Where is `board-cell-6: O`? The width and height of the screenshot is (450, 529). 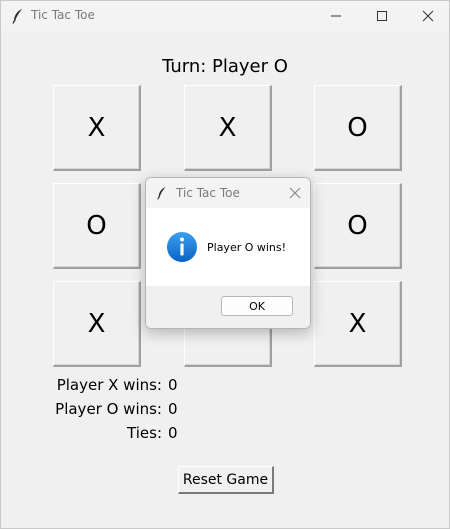 board-cell-6: O is located at coordinates (358, 226).